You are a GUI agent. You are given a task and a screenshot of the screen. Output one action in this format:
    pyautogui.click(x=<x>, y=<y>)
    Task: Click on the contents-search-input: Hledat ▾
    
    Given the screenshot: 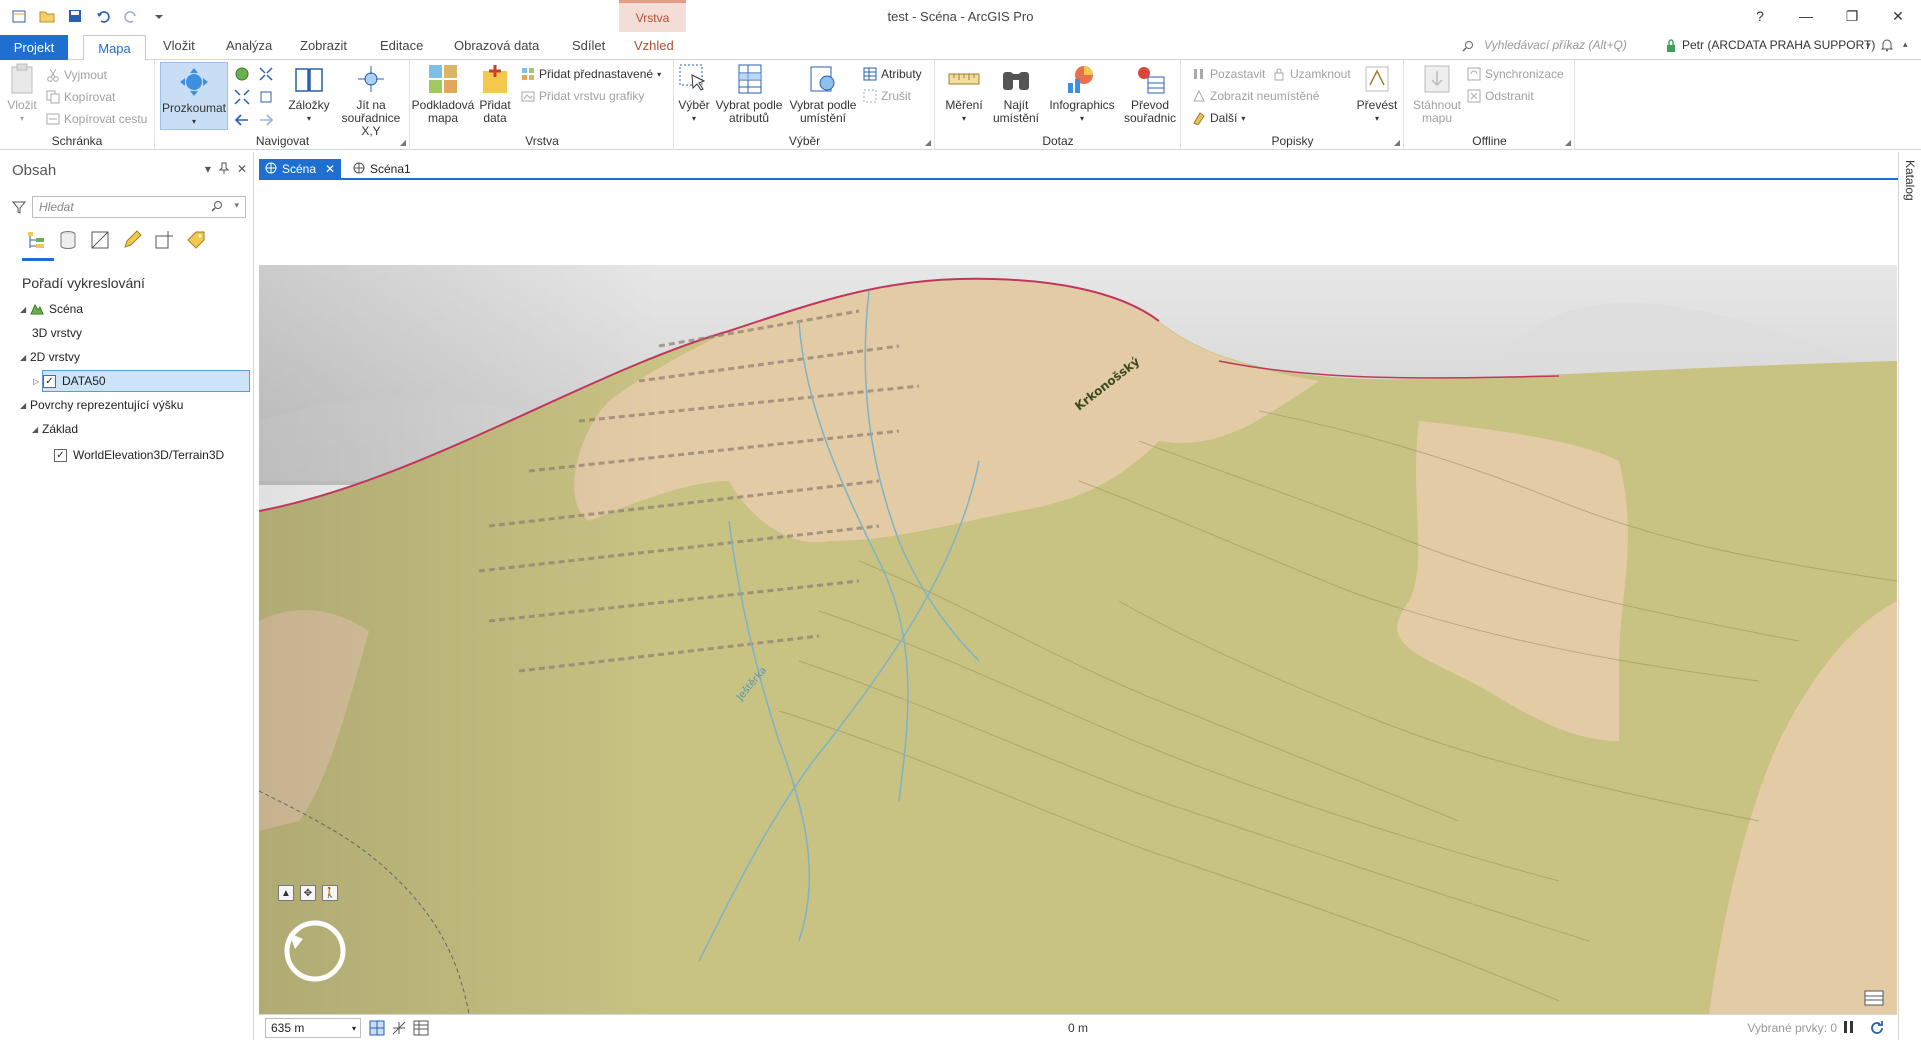 What is the action you would take?
    pyautogui.click(x=139, y=207)
    